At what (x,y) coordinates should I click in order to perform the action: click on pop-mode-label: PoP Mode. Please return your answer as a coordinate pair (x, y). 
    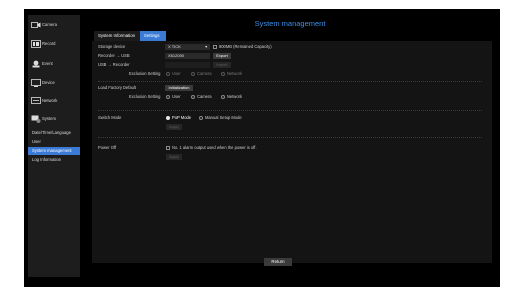
    Looking at the image, I should click on (182, 117).